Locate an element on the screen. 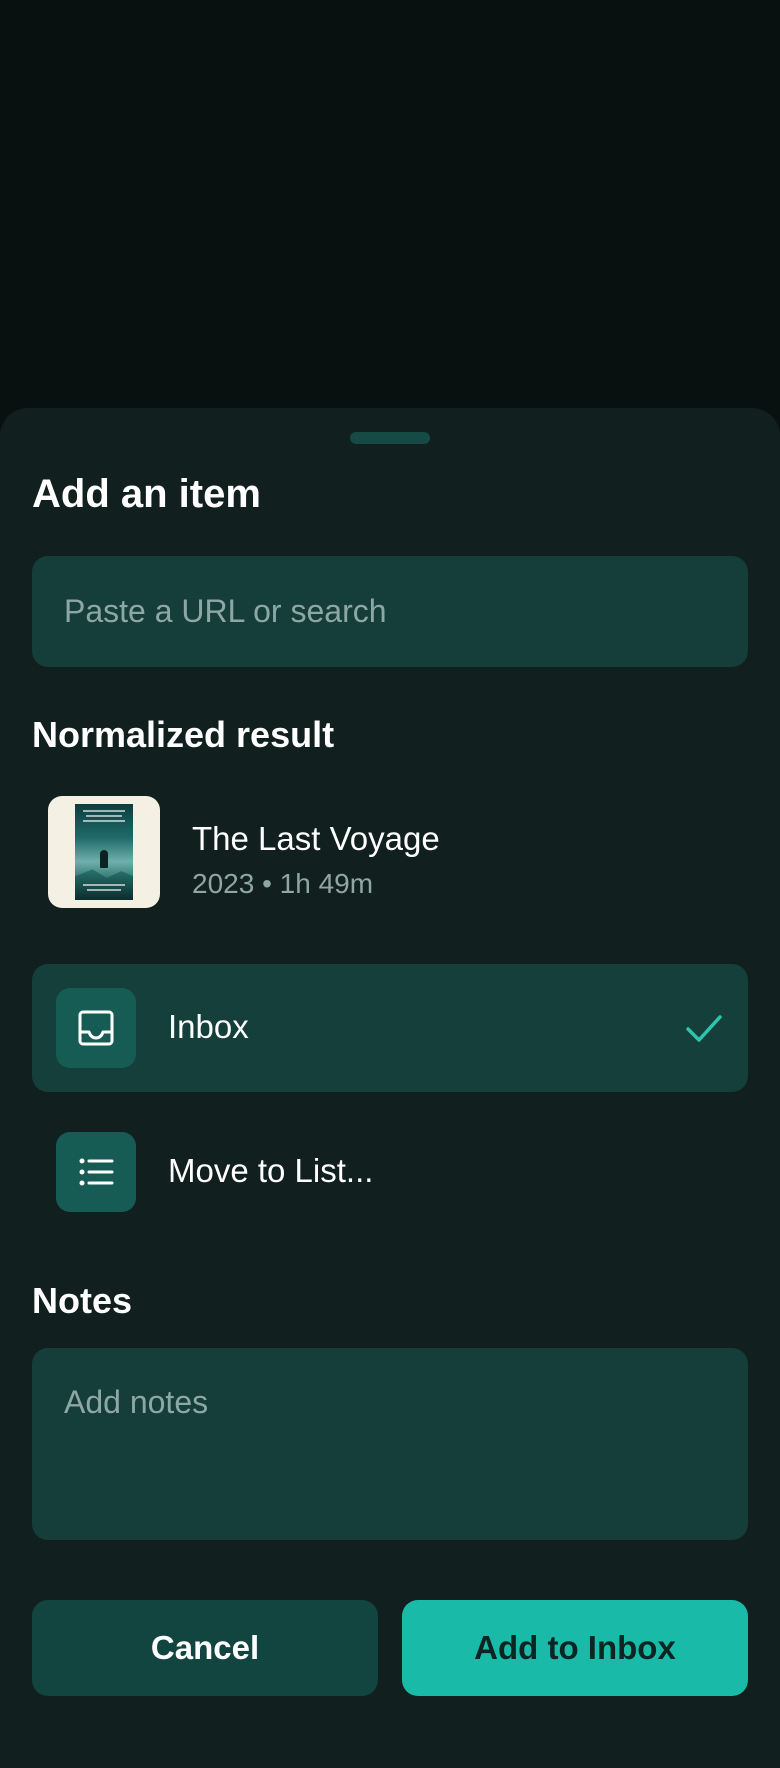 The image size is (780, 1768). cancel-button: Cancel is located at coordinates (205, 1648).